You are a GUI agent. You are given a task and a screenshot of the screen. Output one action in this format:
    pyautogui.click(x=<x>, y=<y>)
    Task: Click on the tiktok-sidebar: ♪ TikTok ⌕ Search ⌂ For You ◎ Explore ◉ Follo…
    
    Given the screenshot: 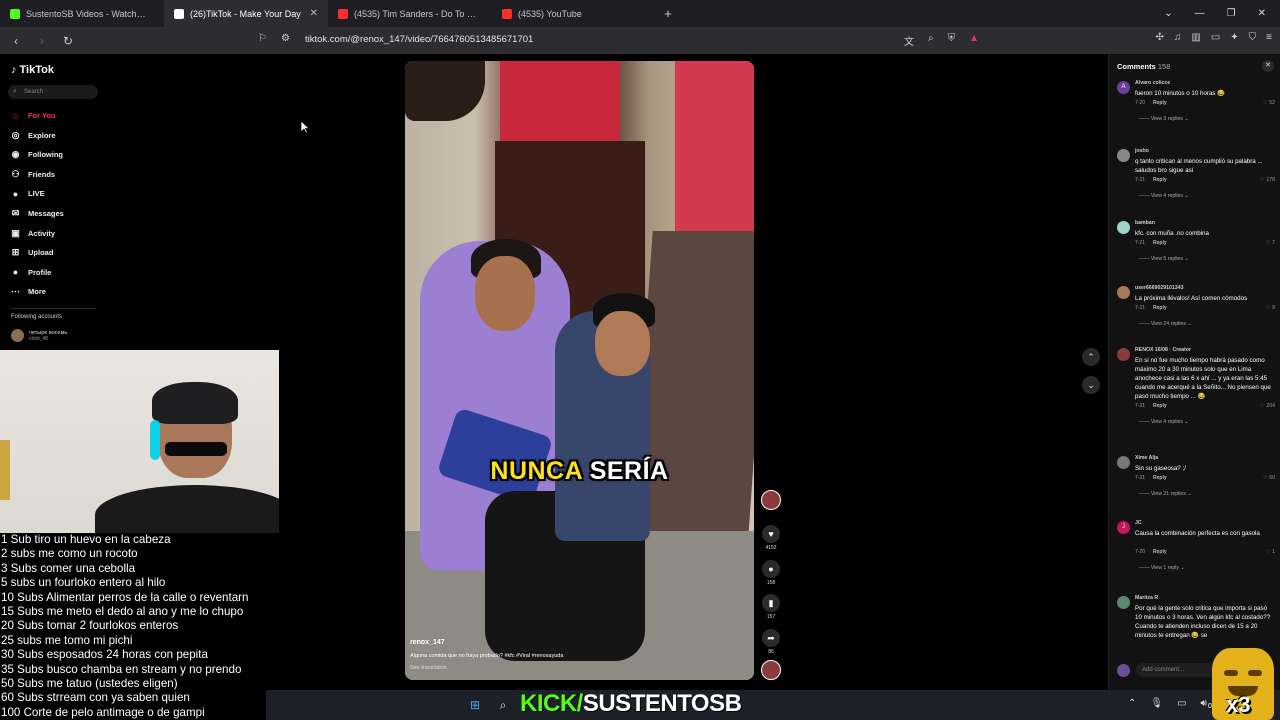 What is the action you would take?
    pyautogui.click(x=55, y=204)
    